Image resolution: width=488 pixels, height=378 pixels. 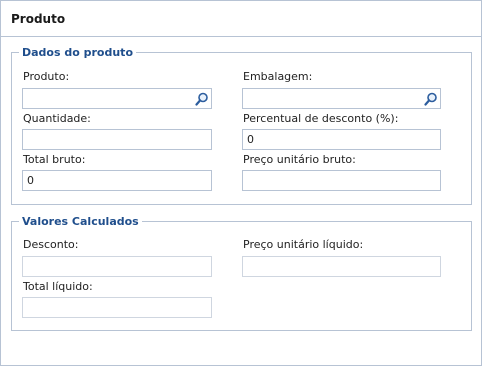 I want to click on preco-unitario-bruto-input, so click(x=341, y=180).